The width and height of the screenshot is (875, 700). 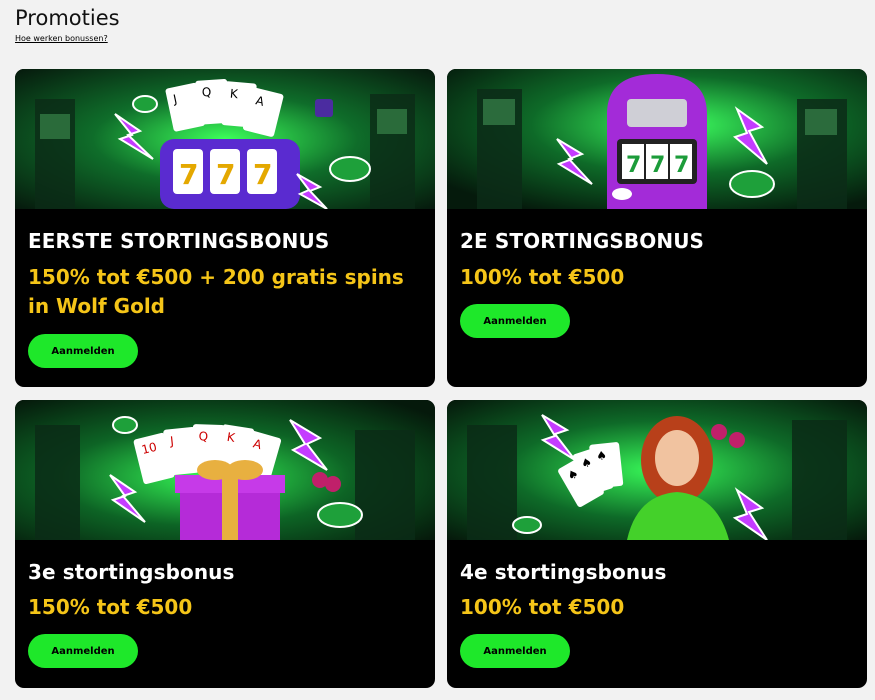 What do you see at coordinates (67, 18) in the screenshot?
I see `page-title: Promoties` at bounding box center [67, 18].